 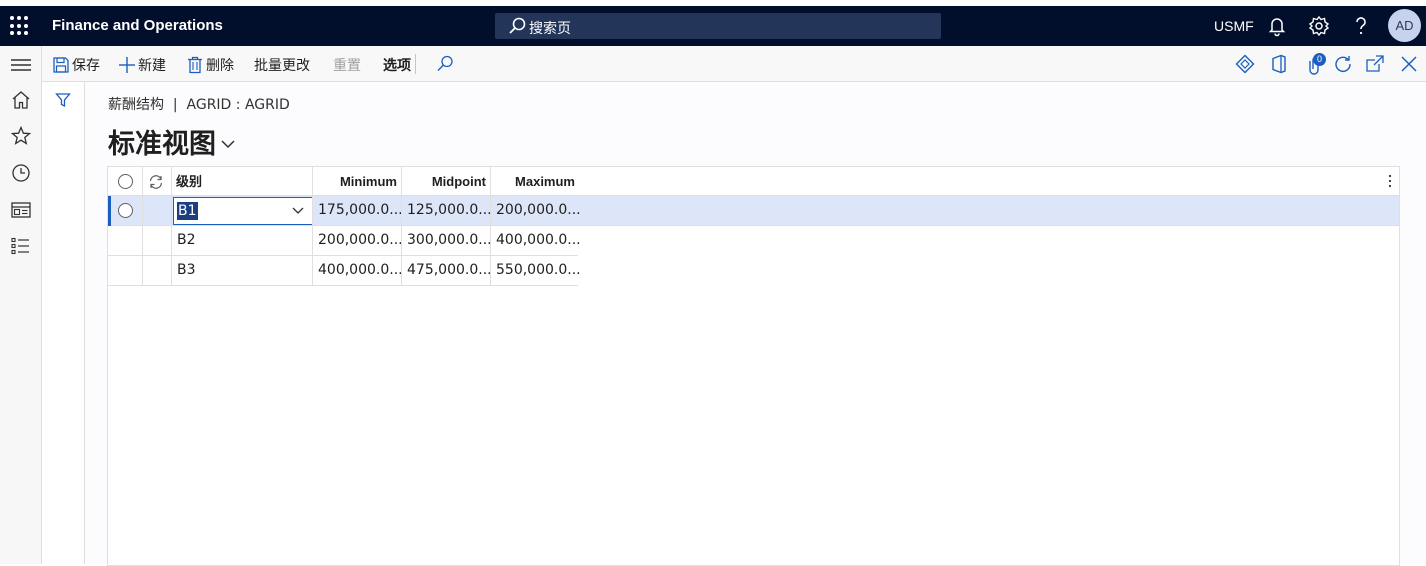 I want to click on save-button: 保存, so click(x=76, y=65).